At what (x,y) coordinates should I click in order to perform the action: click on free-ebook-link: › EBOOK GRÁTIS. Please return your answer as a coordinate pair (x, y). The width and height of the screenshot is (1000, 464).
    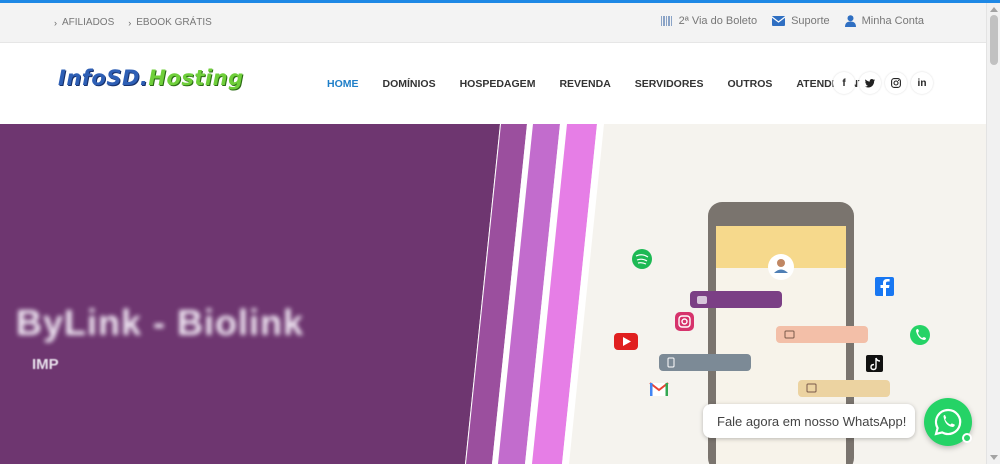
    Looking at the image, I should click on (170, 22).